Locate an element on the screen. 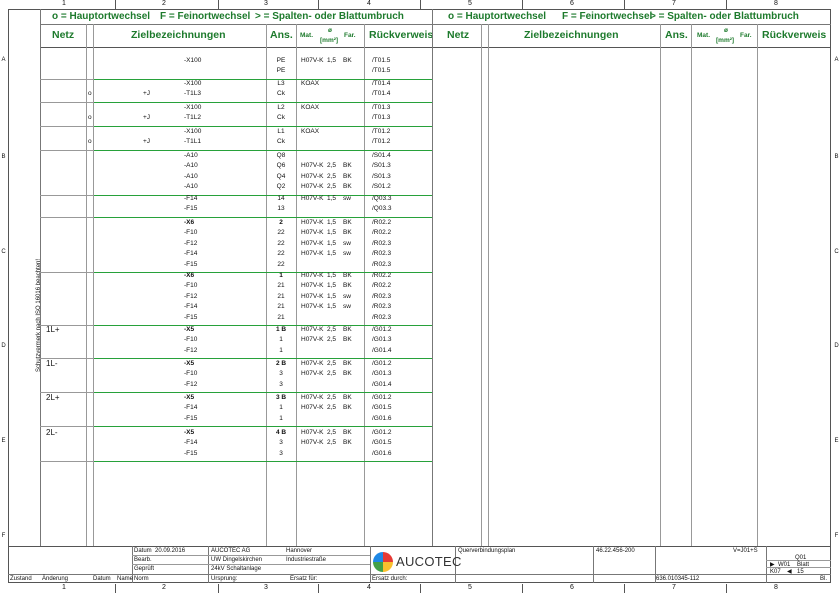  color: sw is located at coordinates (347, 296).